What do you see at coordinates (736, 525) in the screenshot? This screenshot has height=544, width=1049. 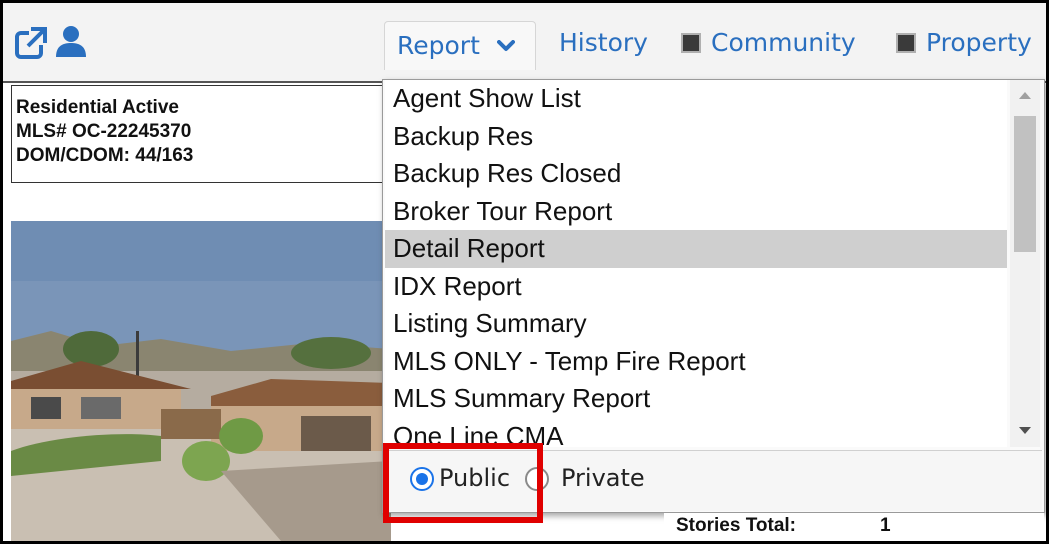 I see `stories-total-label: Stories Total:` at bounding box center [736, 525].